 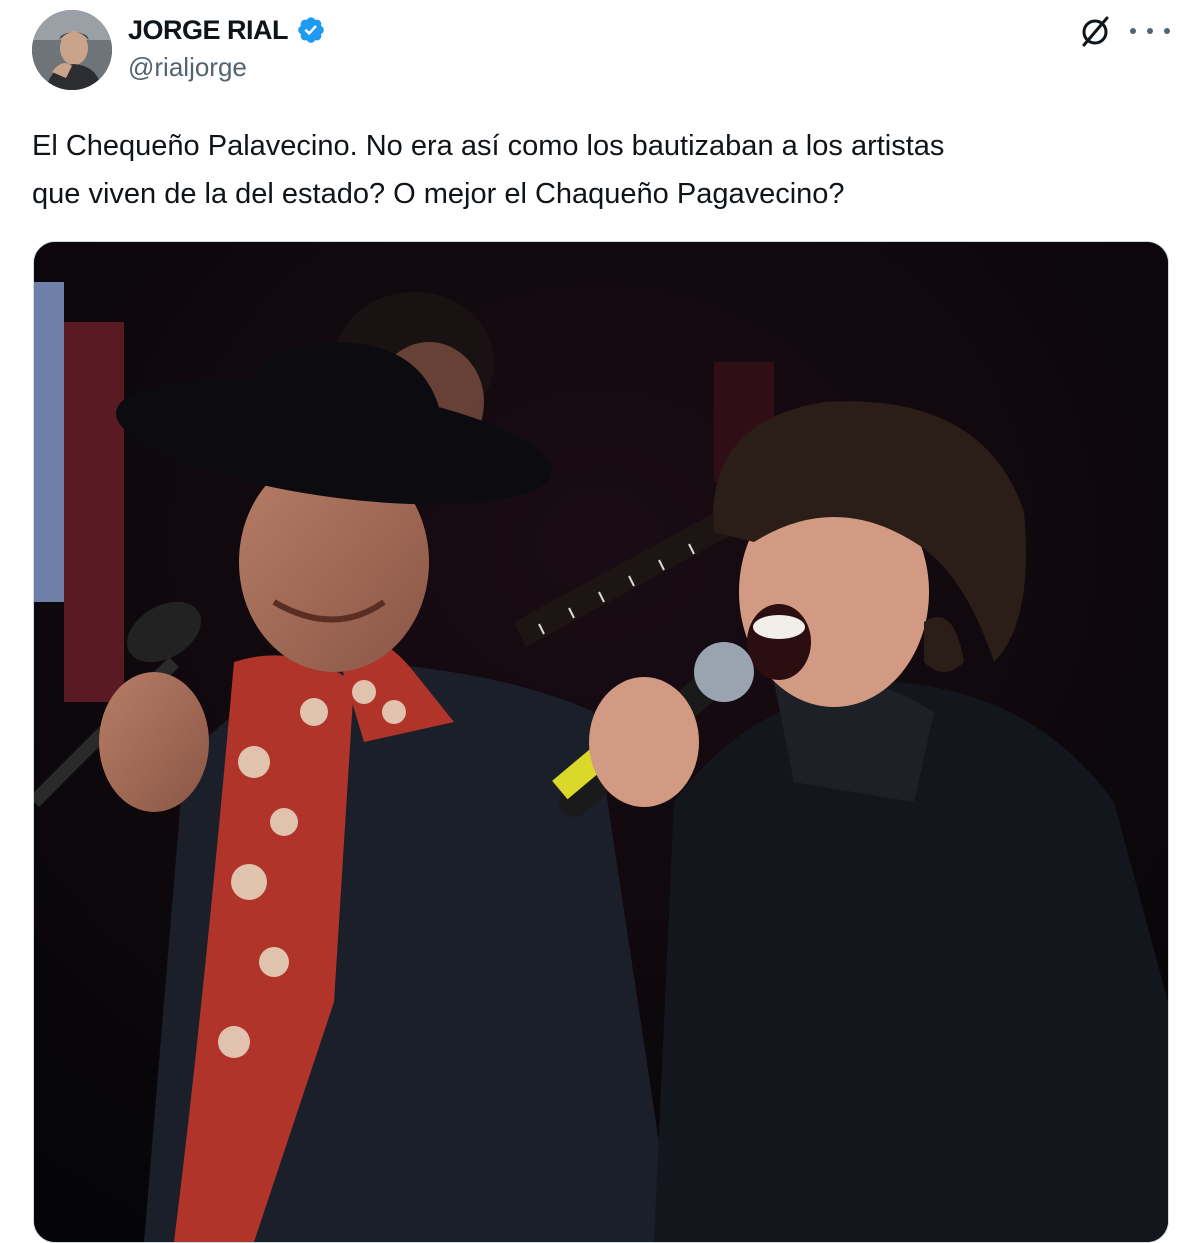 I want to click on more-options-icon, so click(x=1150, y=31).